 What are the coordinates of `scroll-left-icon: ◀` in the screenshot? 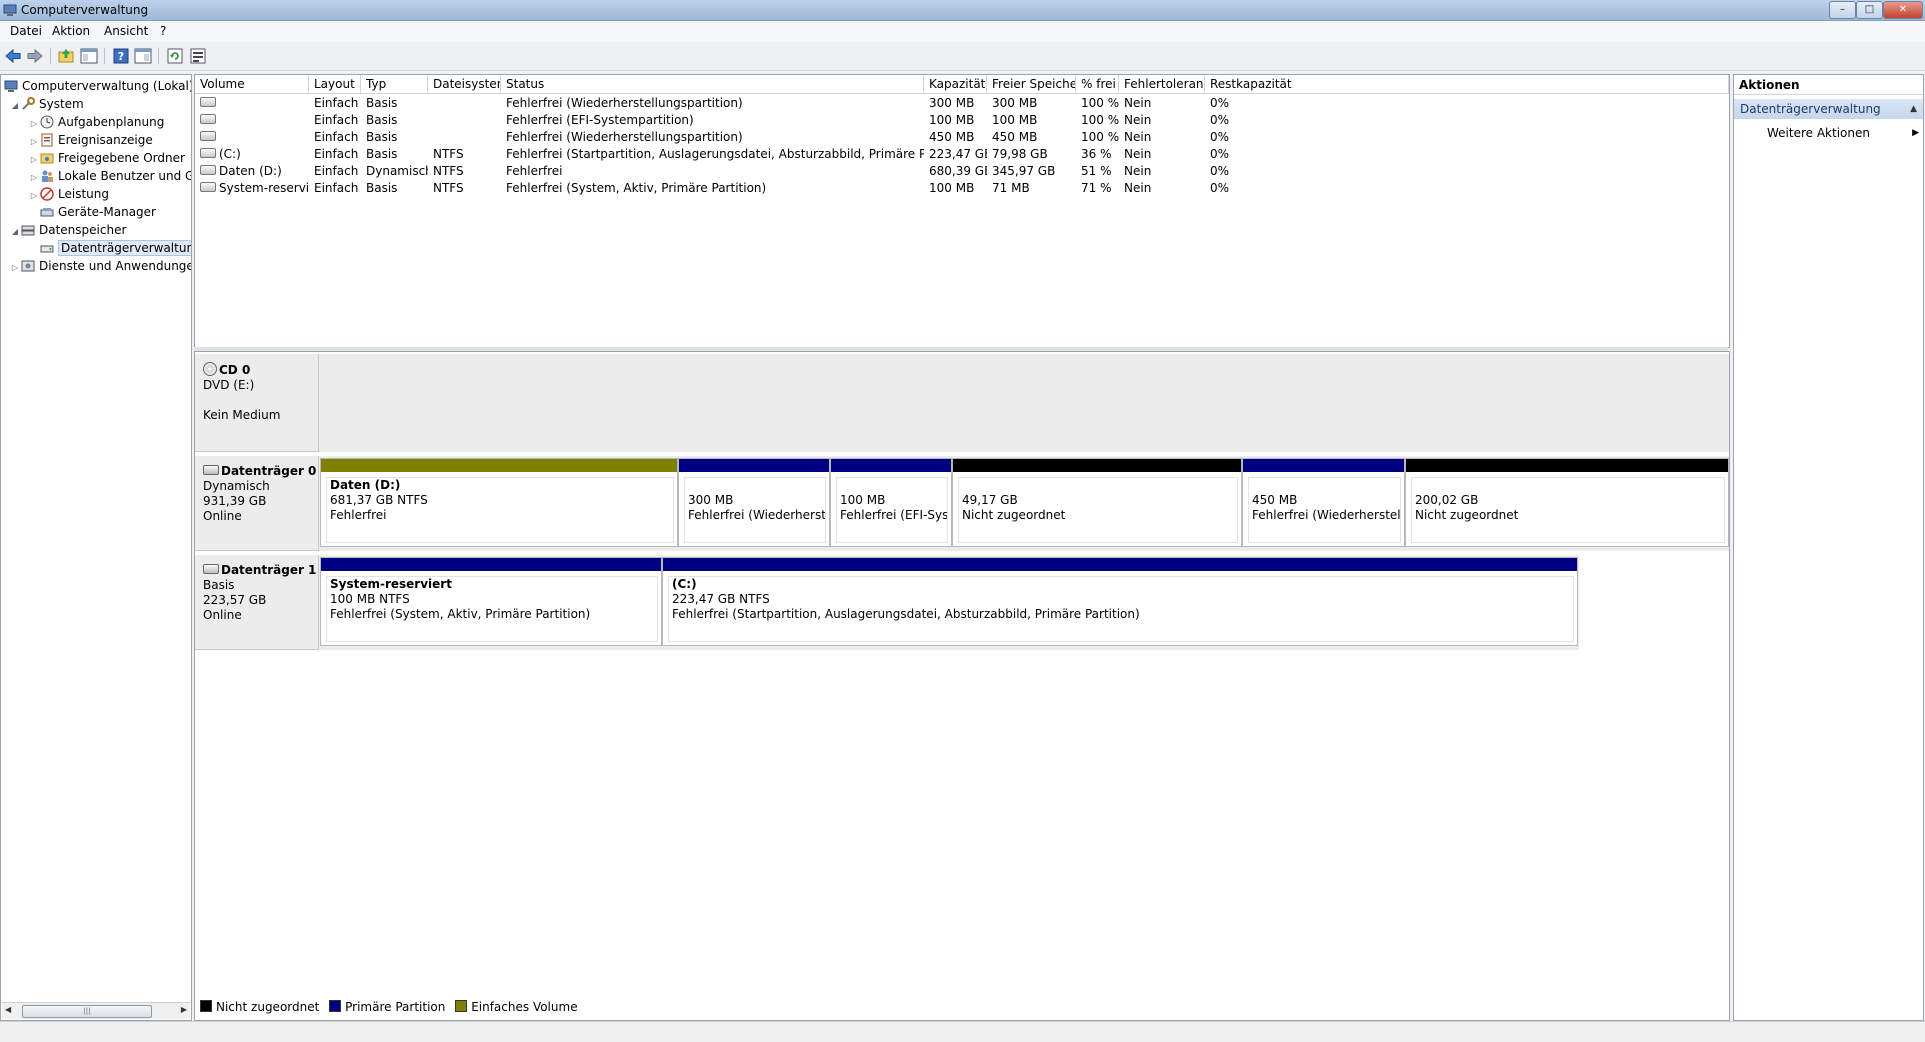 It's located at (8, 1009).